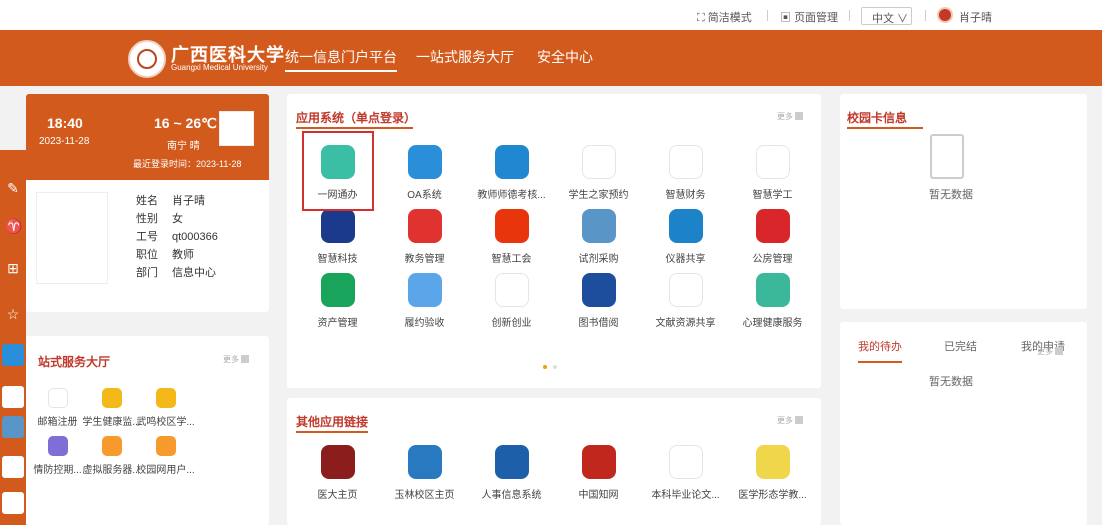  What do you see at coordinates (598, 195) in the screenshot?
I see `item-label: 学生之家预约` at bounding box center [598, 195].